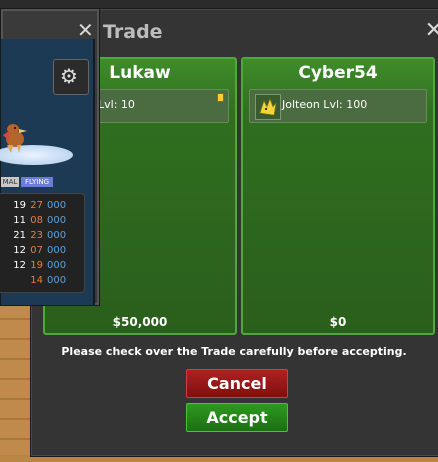  I want to click on player-name-right: Cyber54, so click(338, 73).